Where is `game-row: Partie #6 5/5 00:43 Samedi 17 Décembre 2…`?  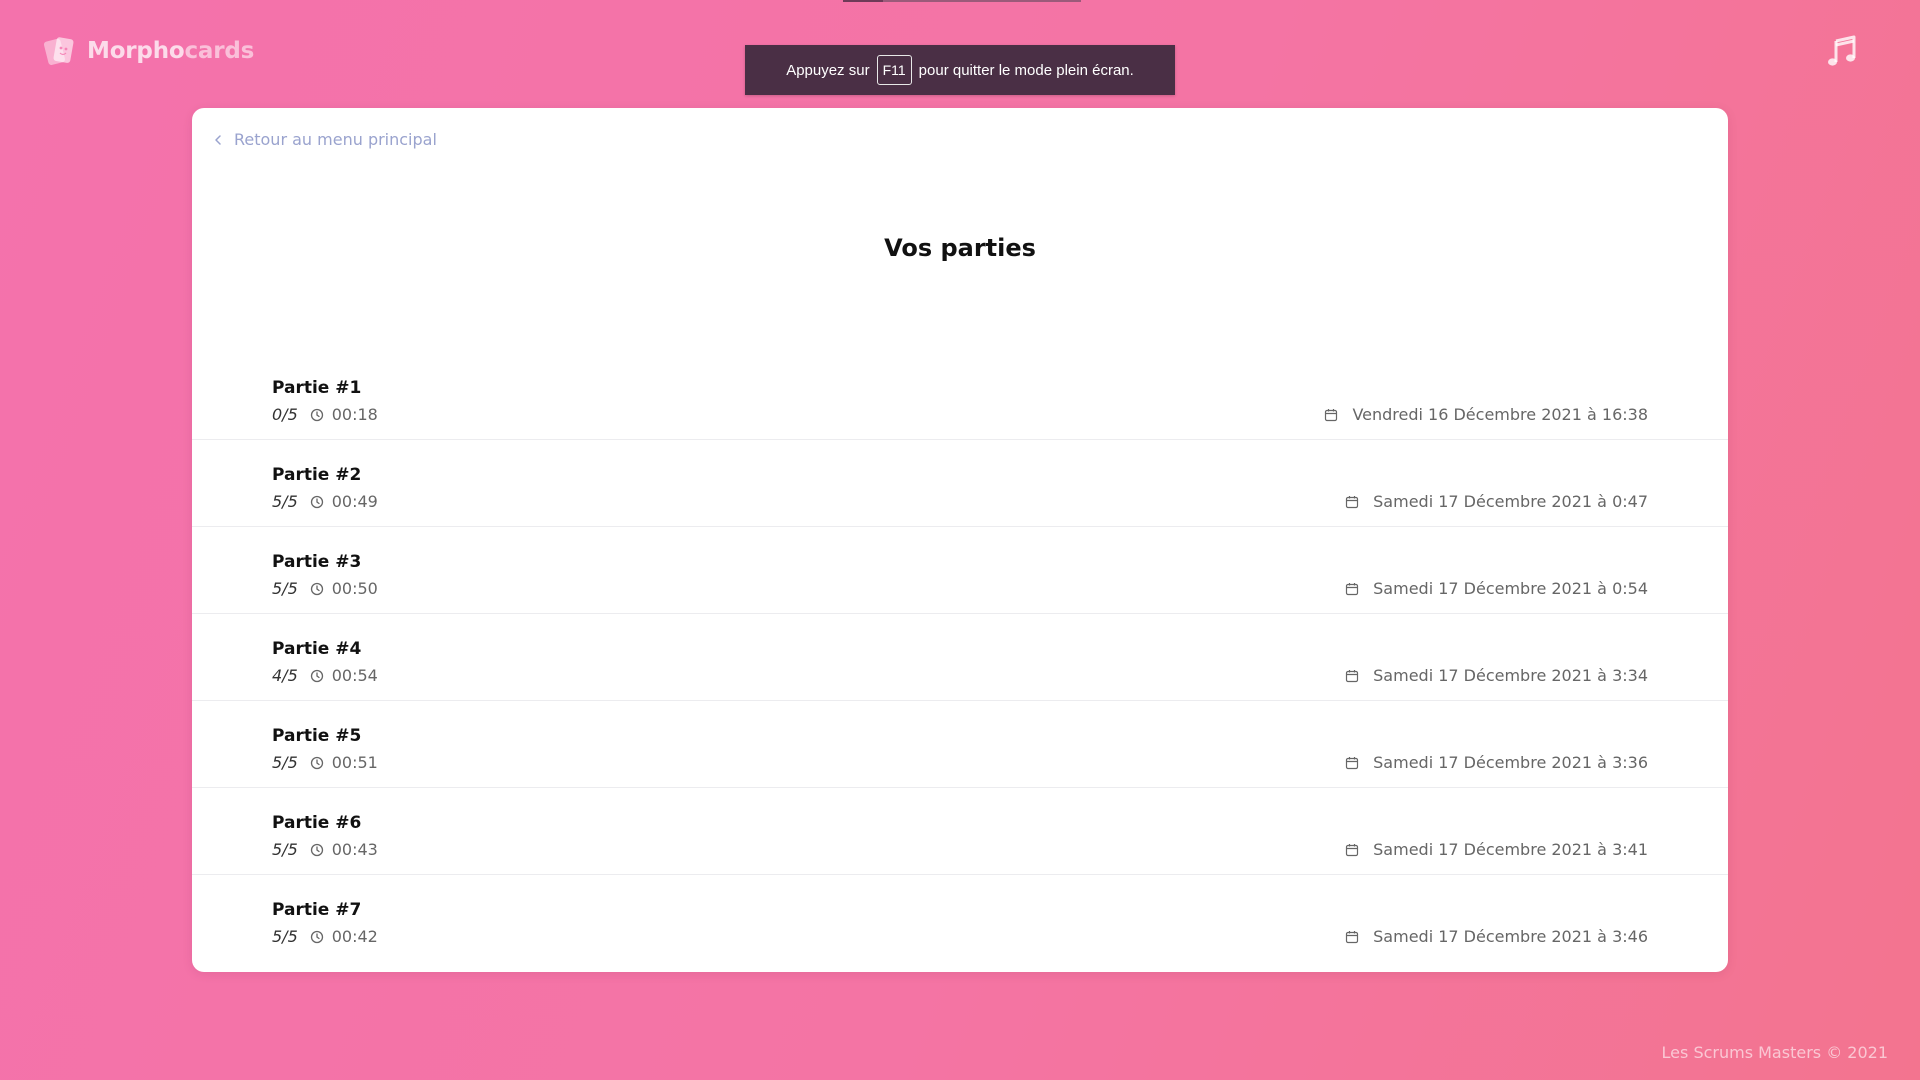 game-row: Partie #6 5/5 00:43 Samedi 17 Décembre 2… is located at coordinates (960, 831).